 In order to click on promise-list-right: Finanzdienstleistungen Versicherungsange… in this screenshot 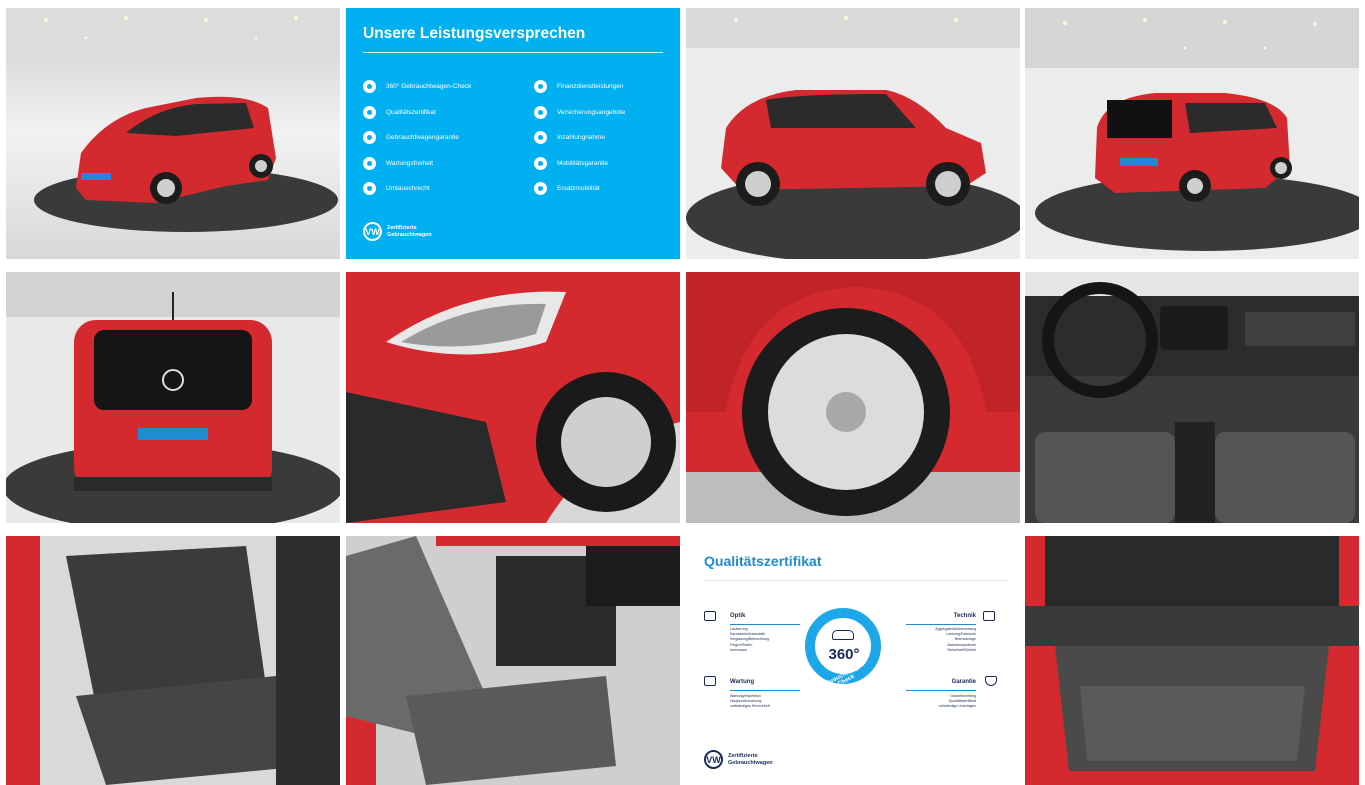, I will do `click(607, 138)`.